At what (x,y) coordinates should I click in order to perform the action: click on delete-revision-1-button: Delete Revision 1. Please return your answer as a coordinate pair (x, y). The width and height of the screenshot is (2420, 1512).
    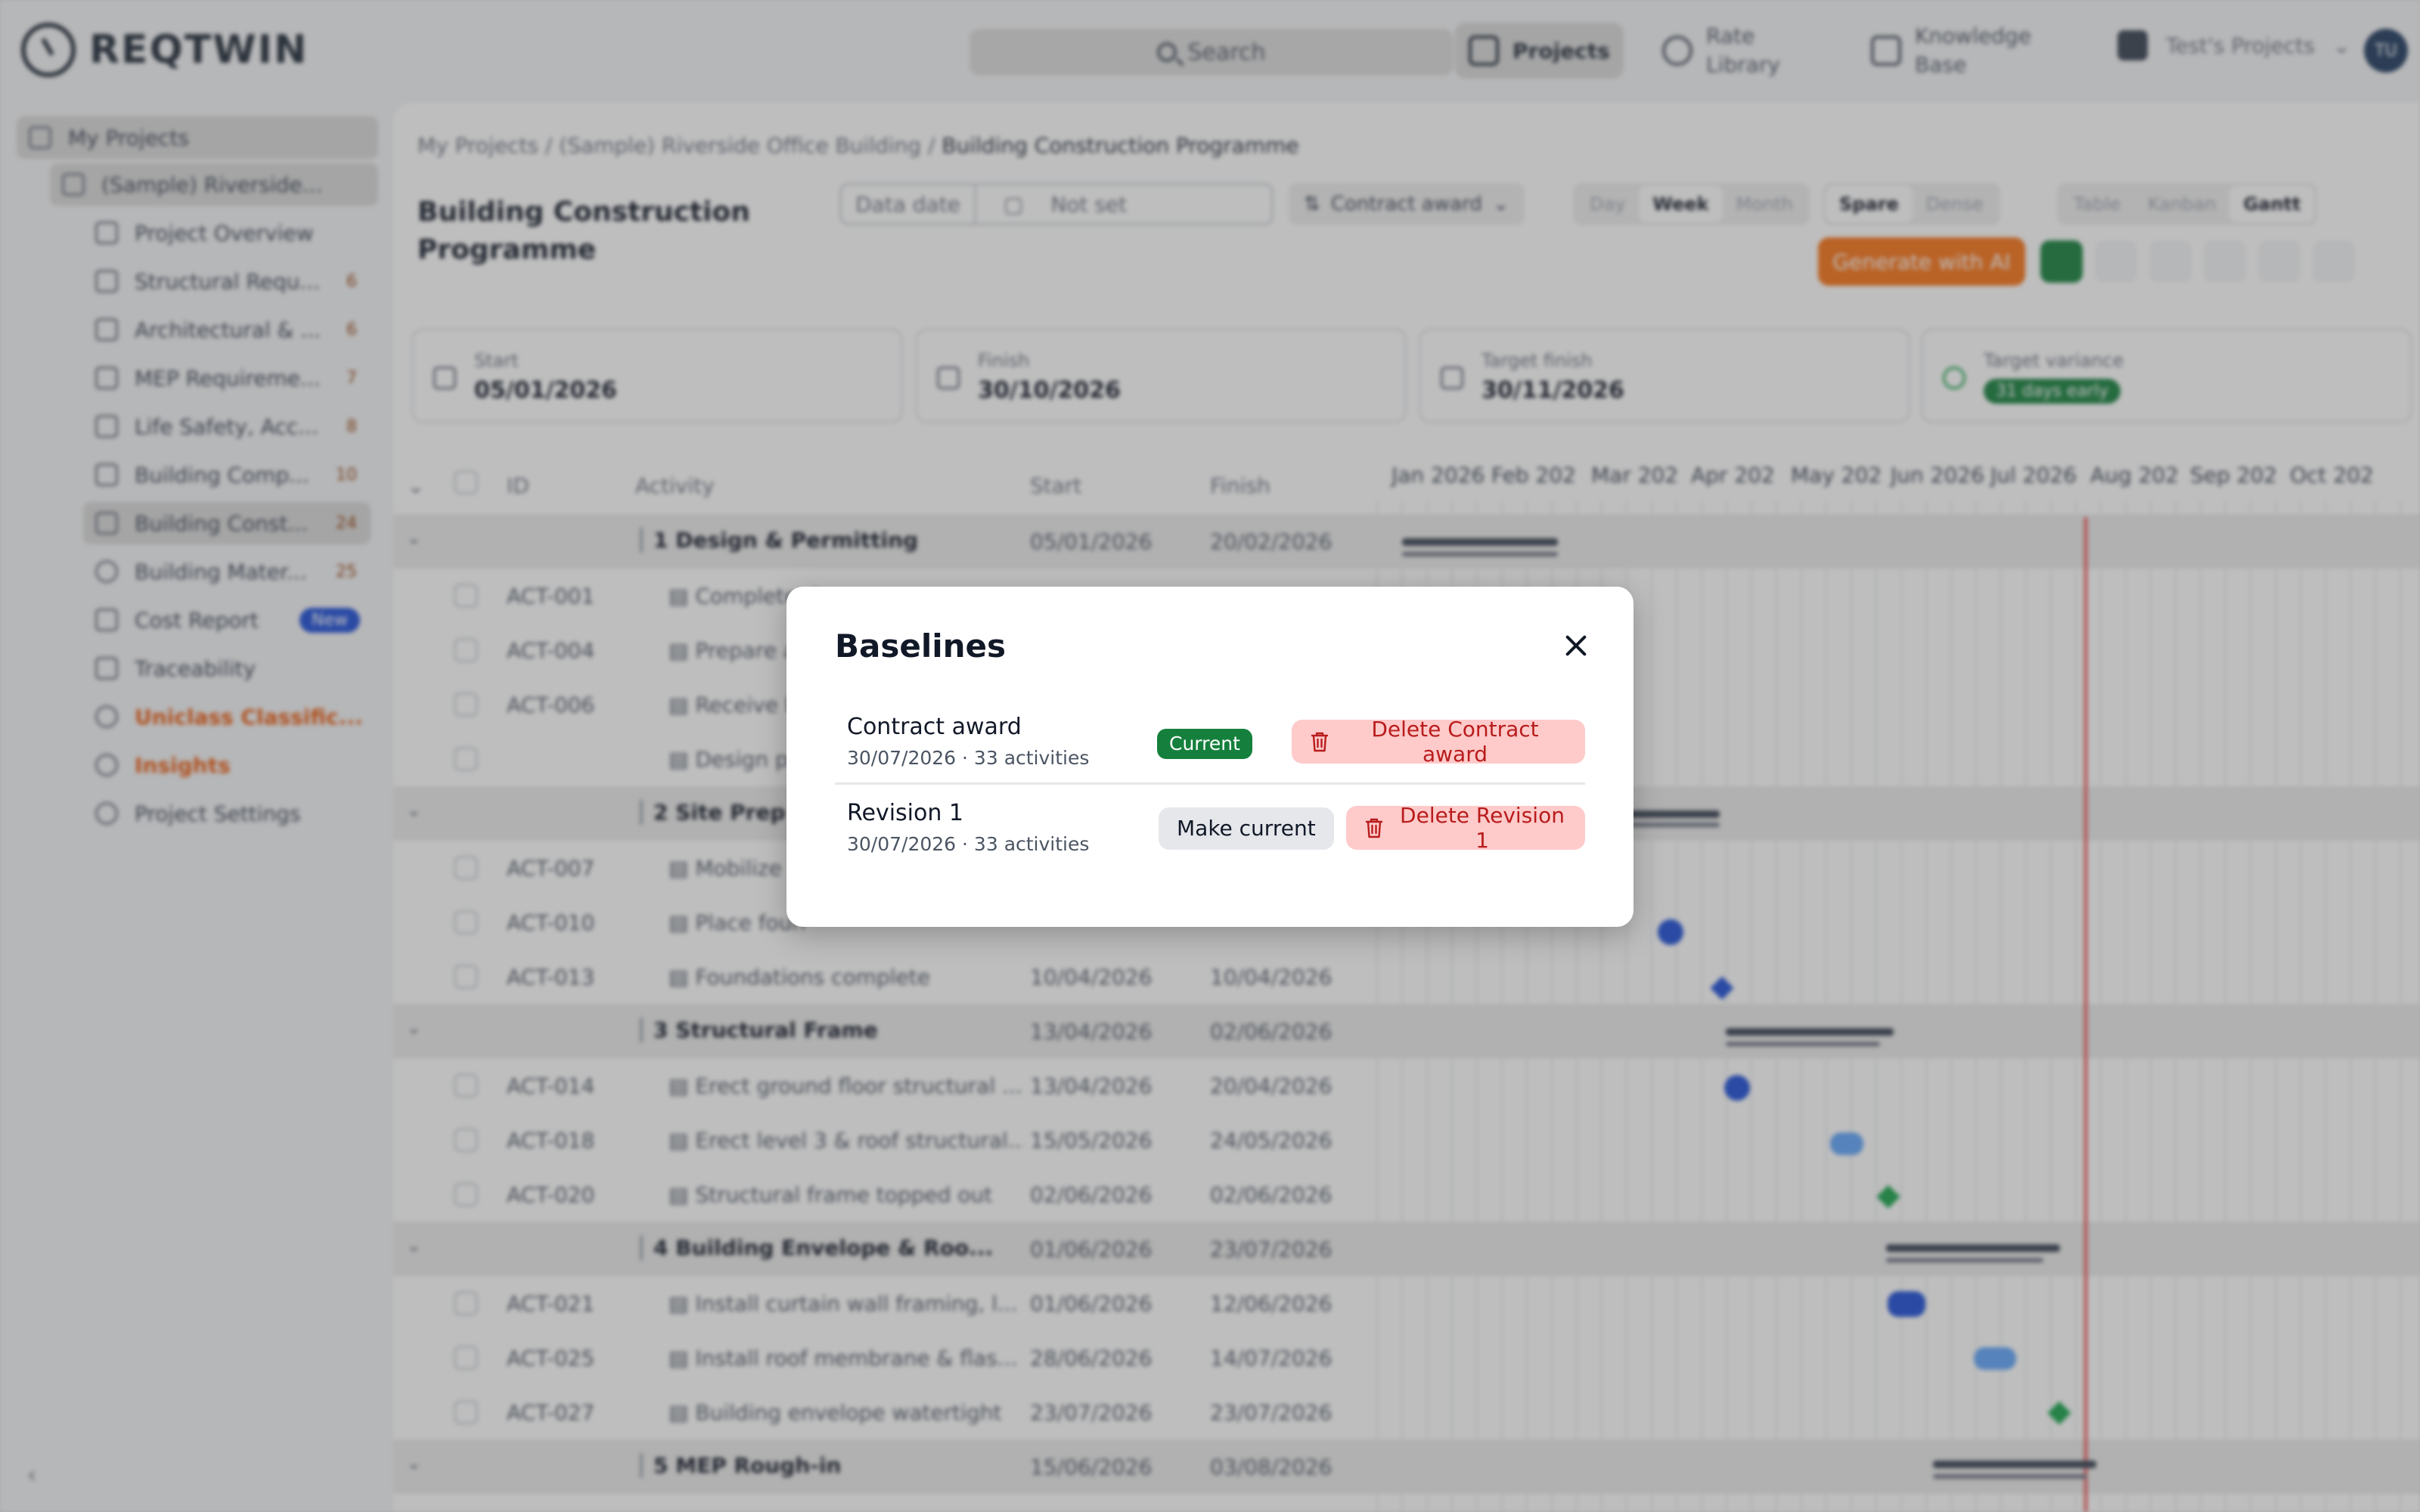
    Looking at the image, I should click on (1465, 828).